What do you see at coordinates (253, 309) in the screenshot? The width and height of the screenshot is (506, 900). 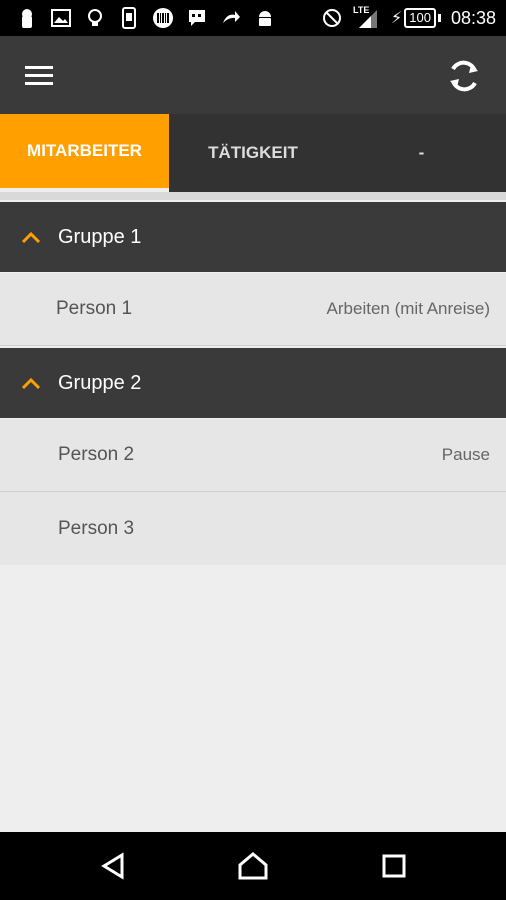 I see `list-item-person-1: Person 1 Arbeiten (mit Anreise)` at bounding box center [253, 309].